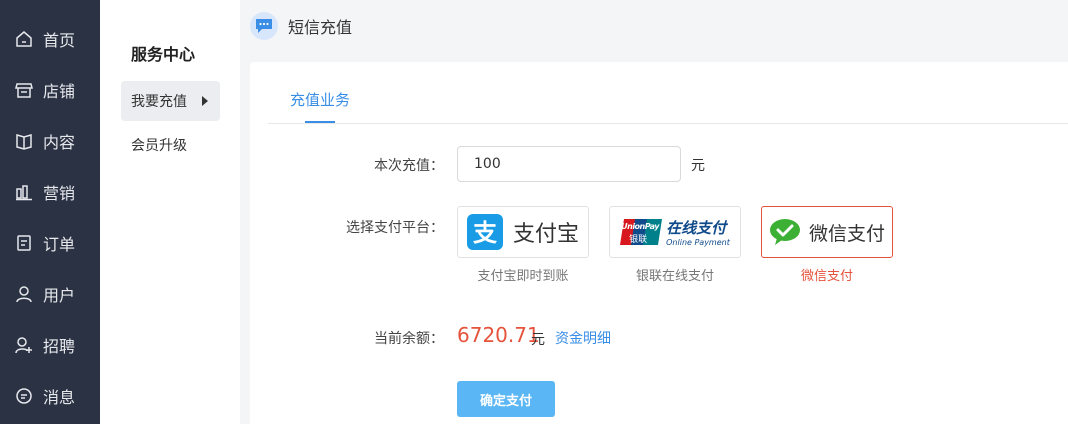  I want to click on chat-bubble-icon, so click(264, 26).